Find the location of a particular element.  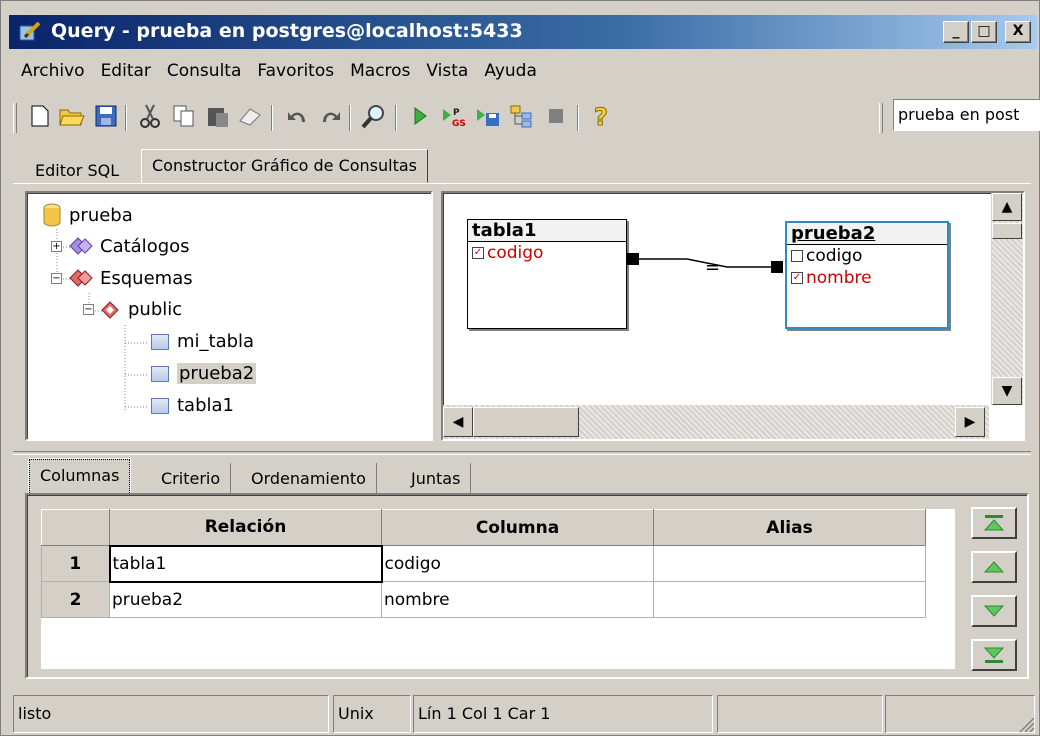

tree-catalogs: + Catálogos is located at coordinates (120, 246).